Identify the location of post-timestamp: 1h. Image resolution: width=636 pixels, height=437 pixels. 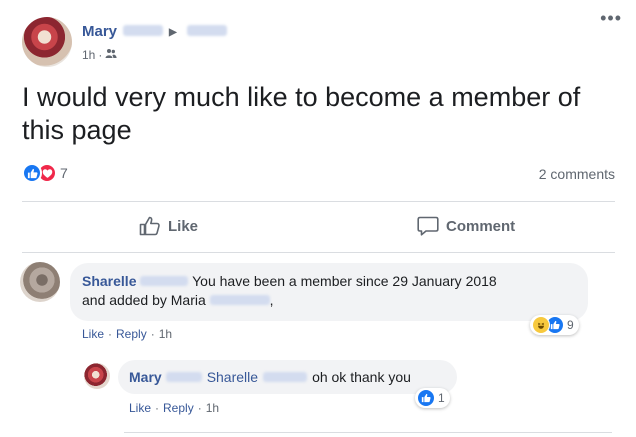
(88, 55).